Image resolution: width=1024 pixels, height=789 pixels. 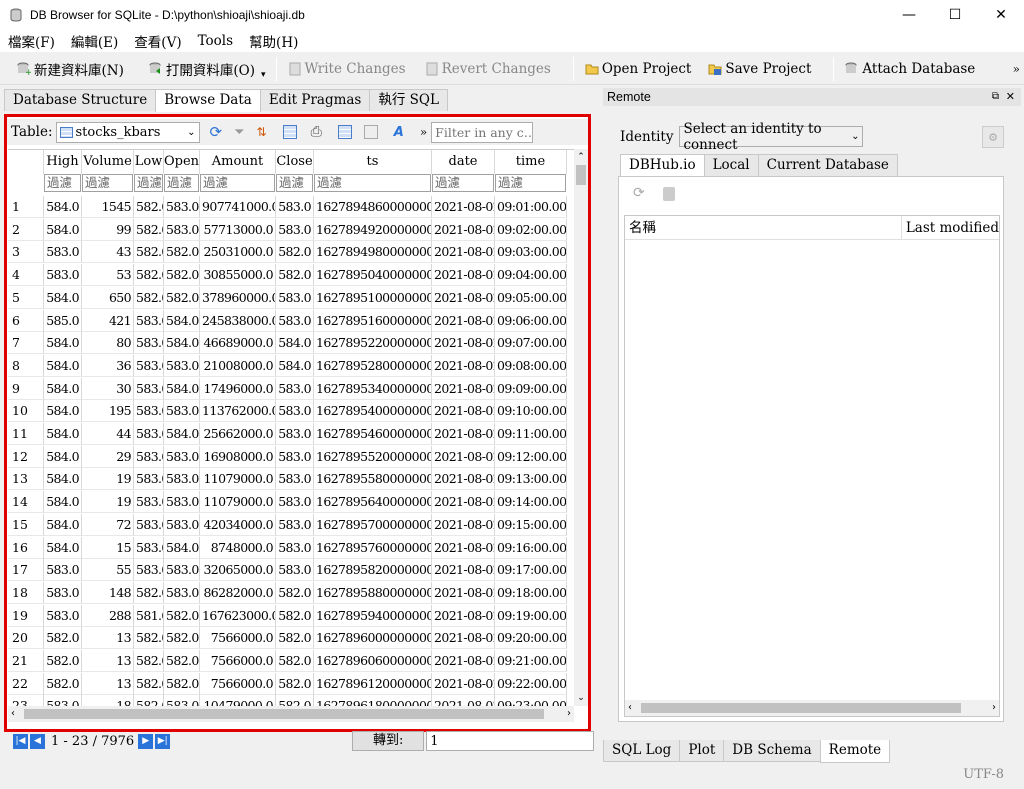 I want to click on scroll-right-icon: ›, so click(x=994, y=708).